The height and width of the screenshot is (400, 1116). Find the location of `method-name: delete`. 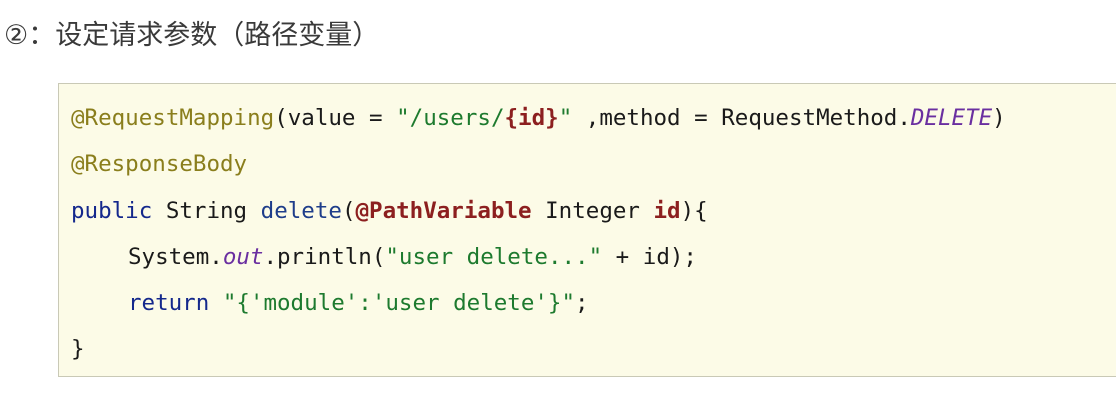

method-name: delete is located at coordinates (301, 210).